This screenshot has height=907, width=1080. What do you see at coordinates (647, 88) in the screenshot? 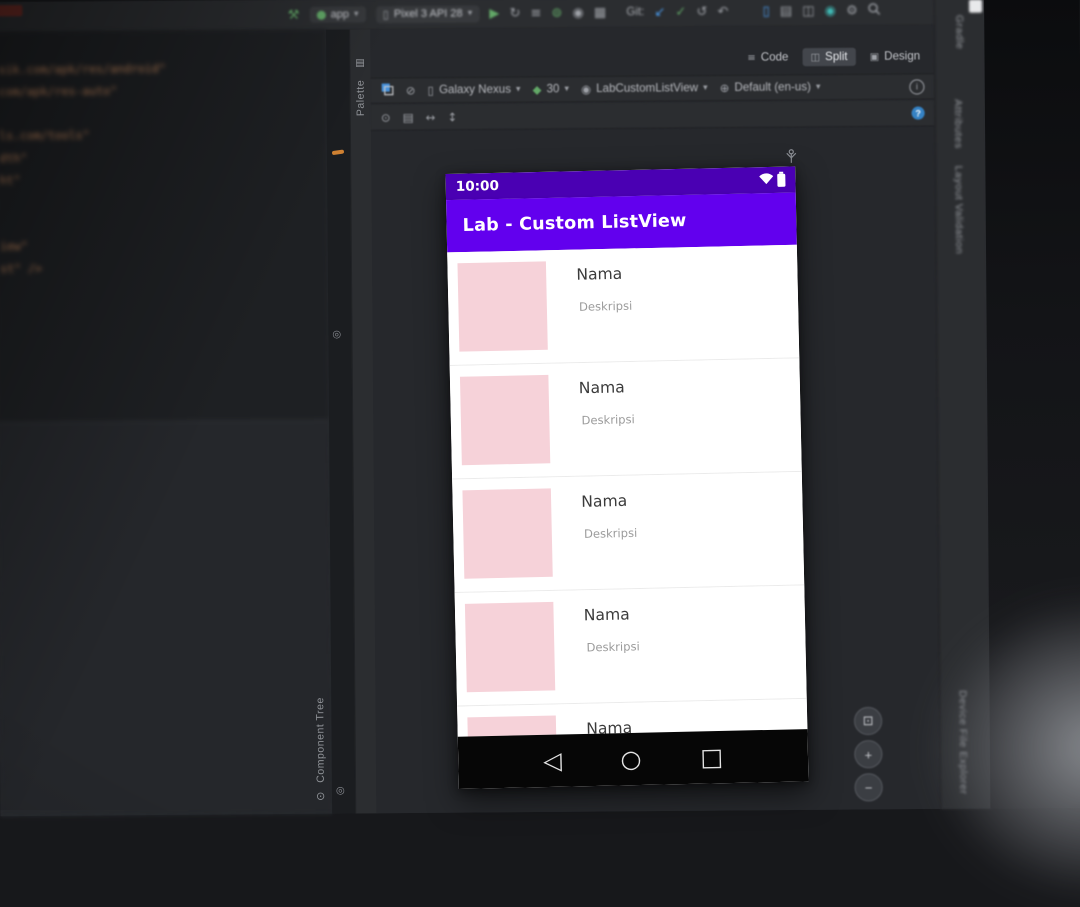
I see `theme-label: LabCustomListView` at bounding box center [647, 88].